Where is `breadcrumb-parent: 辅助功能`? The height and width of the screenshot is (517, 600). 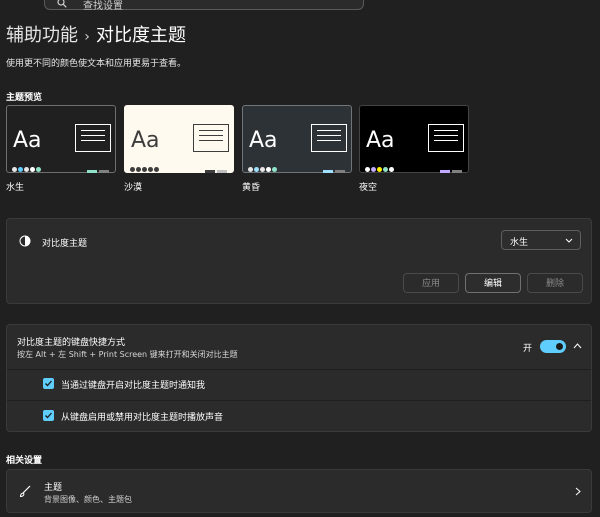 breadcrumb-parent: 辅助功能 is located at coordinates (42, 35).